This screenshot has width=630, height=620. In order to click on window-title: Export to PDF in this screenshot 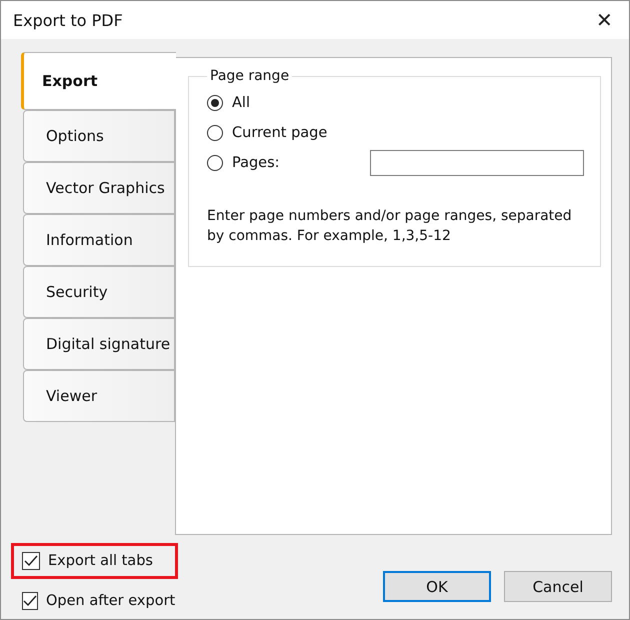, I will do `click(68, 20)`.